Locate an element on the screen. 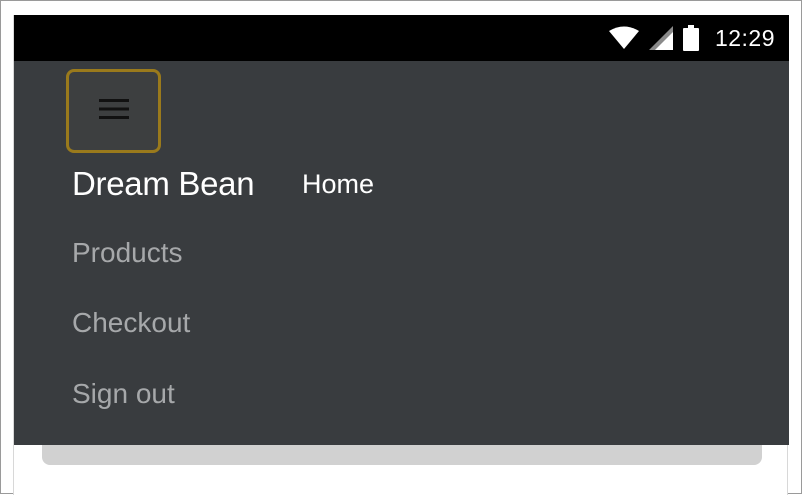  hamburger-menu-icon is located at coordinates (113, 111).